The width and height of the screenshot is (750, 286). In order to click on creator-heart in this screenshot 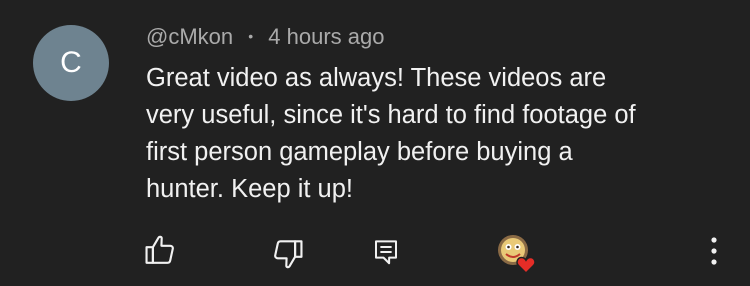, I will do `click(517, 253)`.